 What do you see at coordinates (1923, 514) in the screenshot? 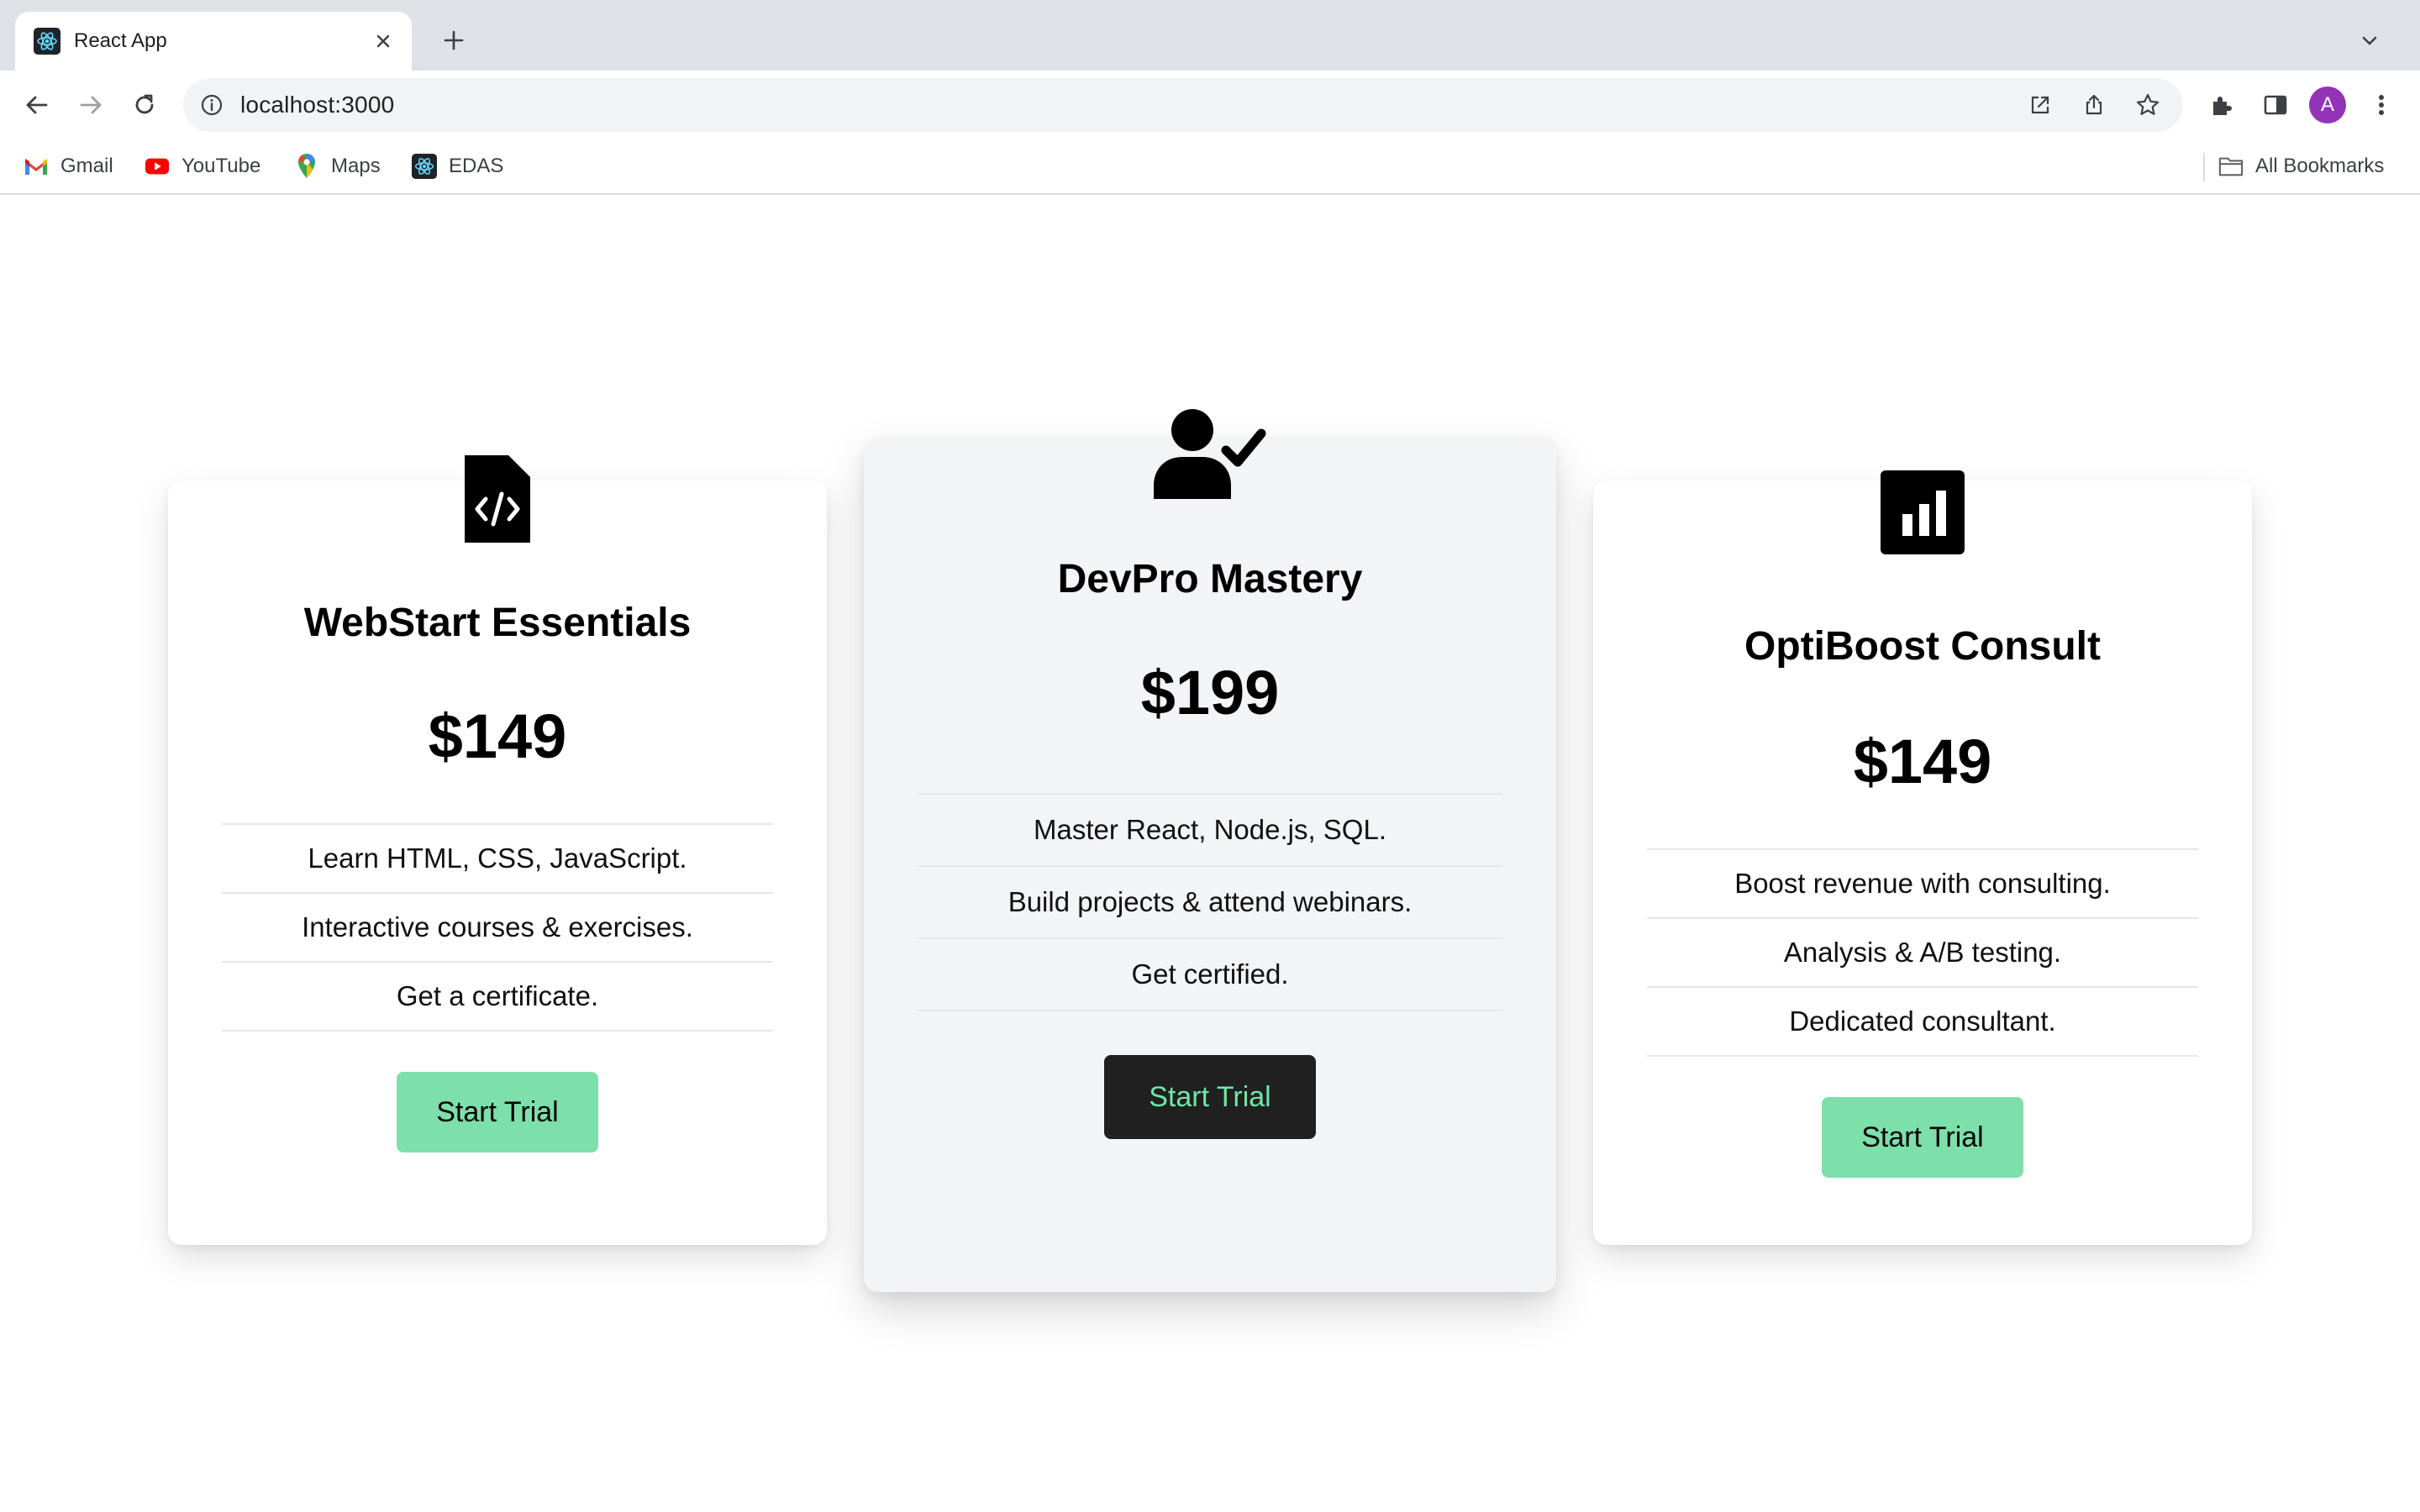
I see `chart-square-icon` at bounding box center [1923, 514].